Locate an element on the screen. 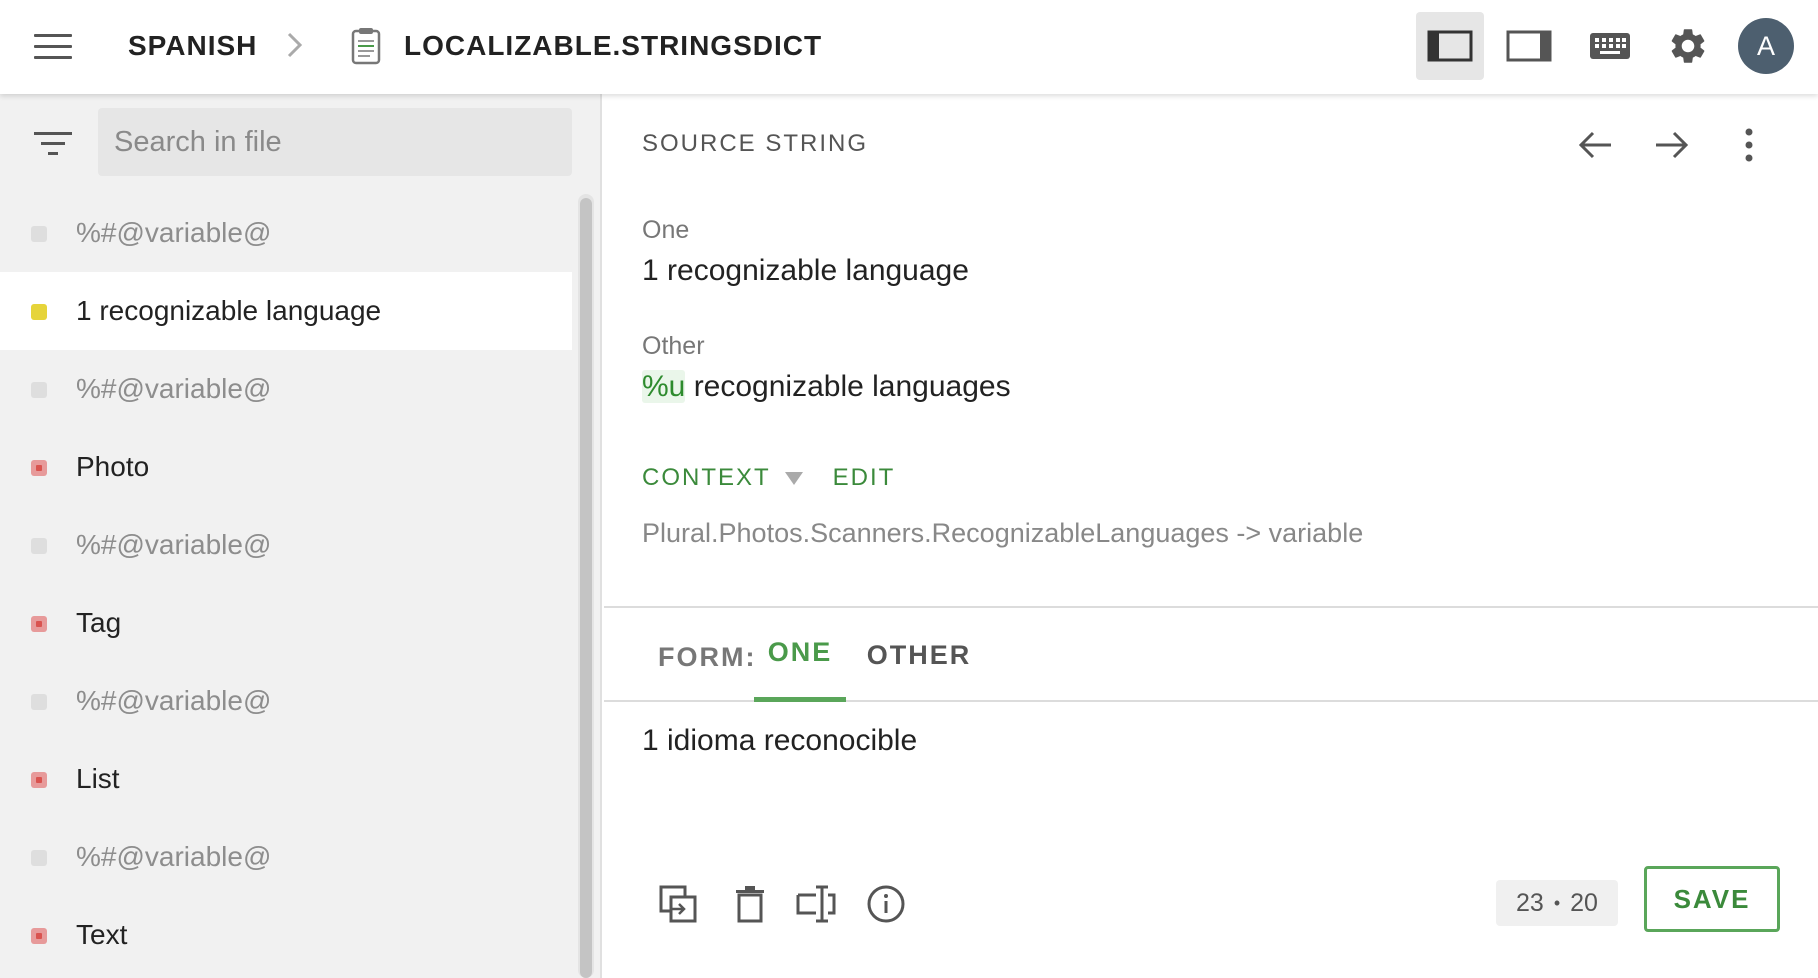 This screenshot has height=978, width=1818. character-counter: 23 • 20 is located at coordinates (1557, 903).